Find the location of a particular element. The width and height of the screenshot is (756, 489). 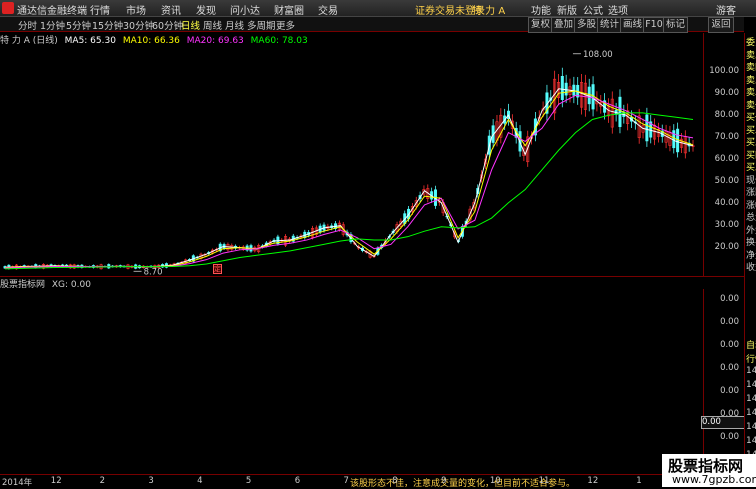

side-item: 收益 is located at coordinates (751, 268).